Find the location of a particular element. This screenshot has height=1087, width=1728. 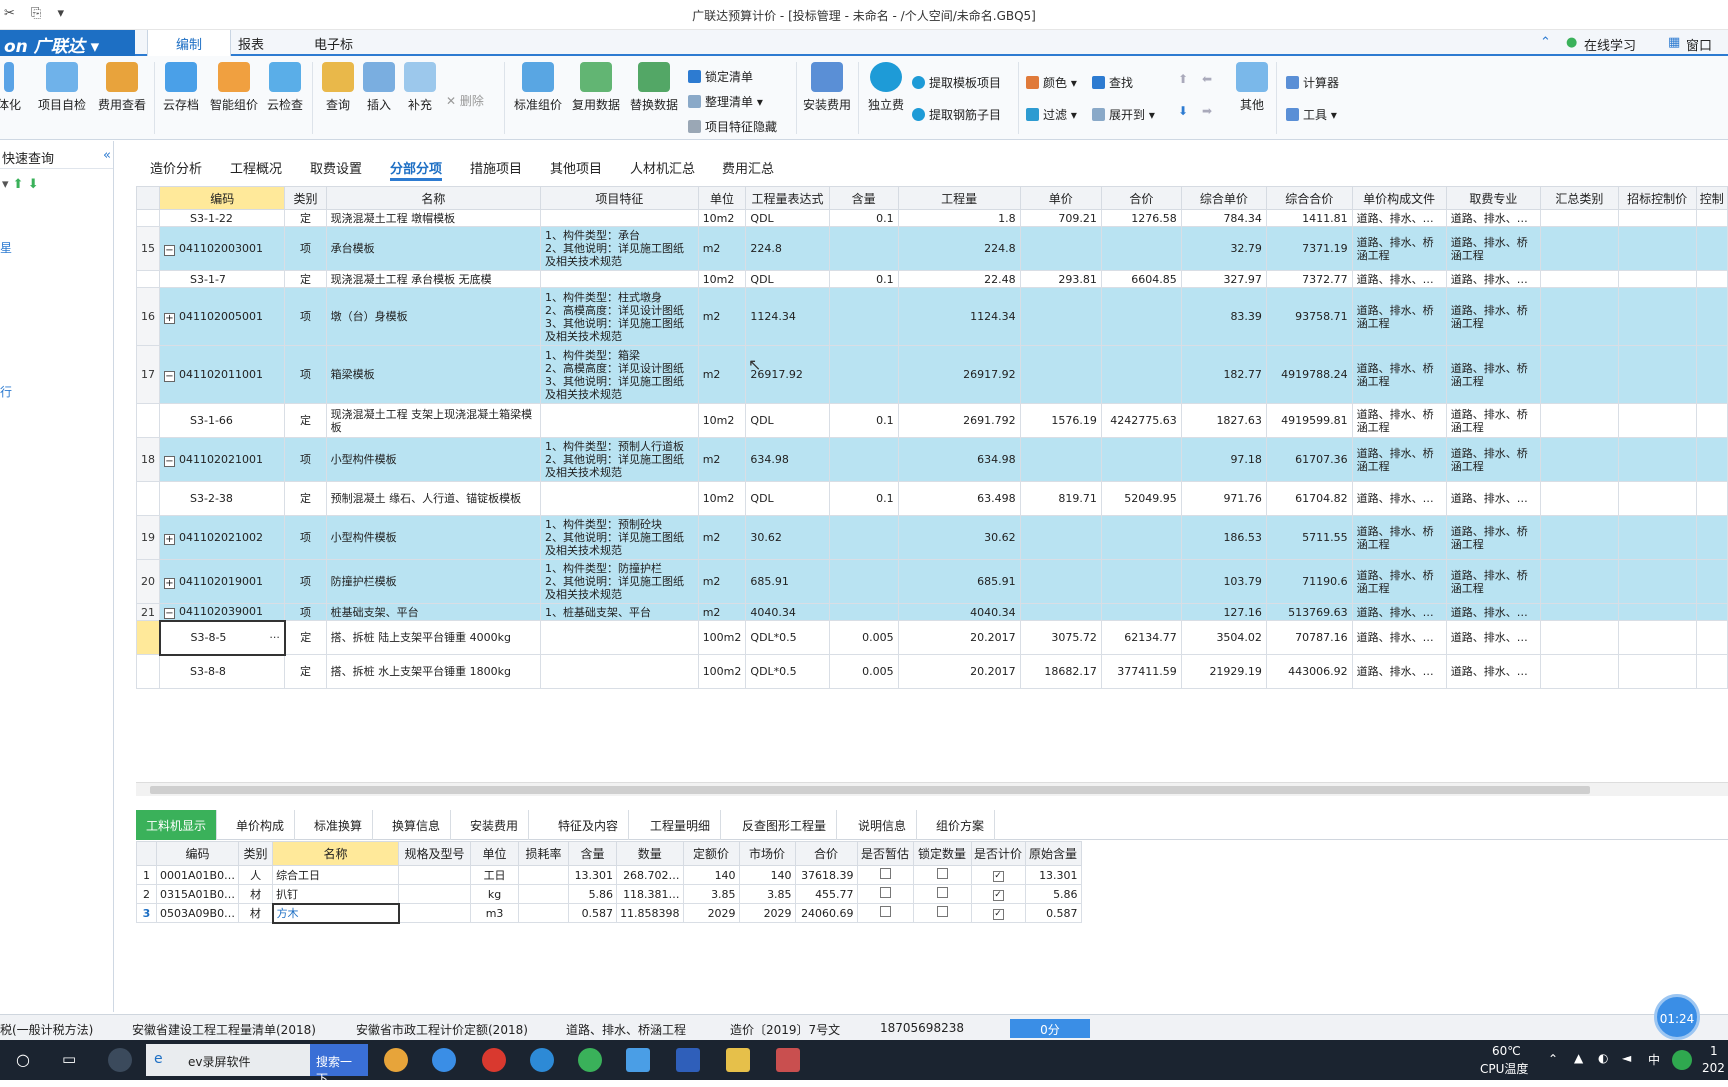

cell-code: S3-2-38 is located at coordinates (222, 498).